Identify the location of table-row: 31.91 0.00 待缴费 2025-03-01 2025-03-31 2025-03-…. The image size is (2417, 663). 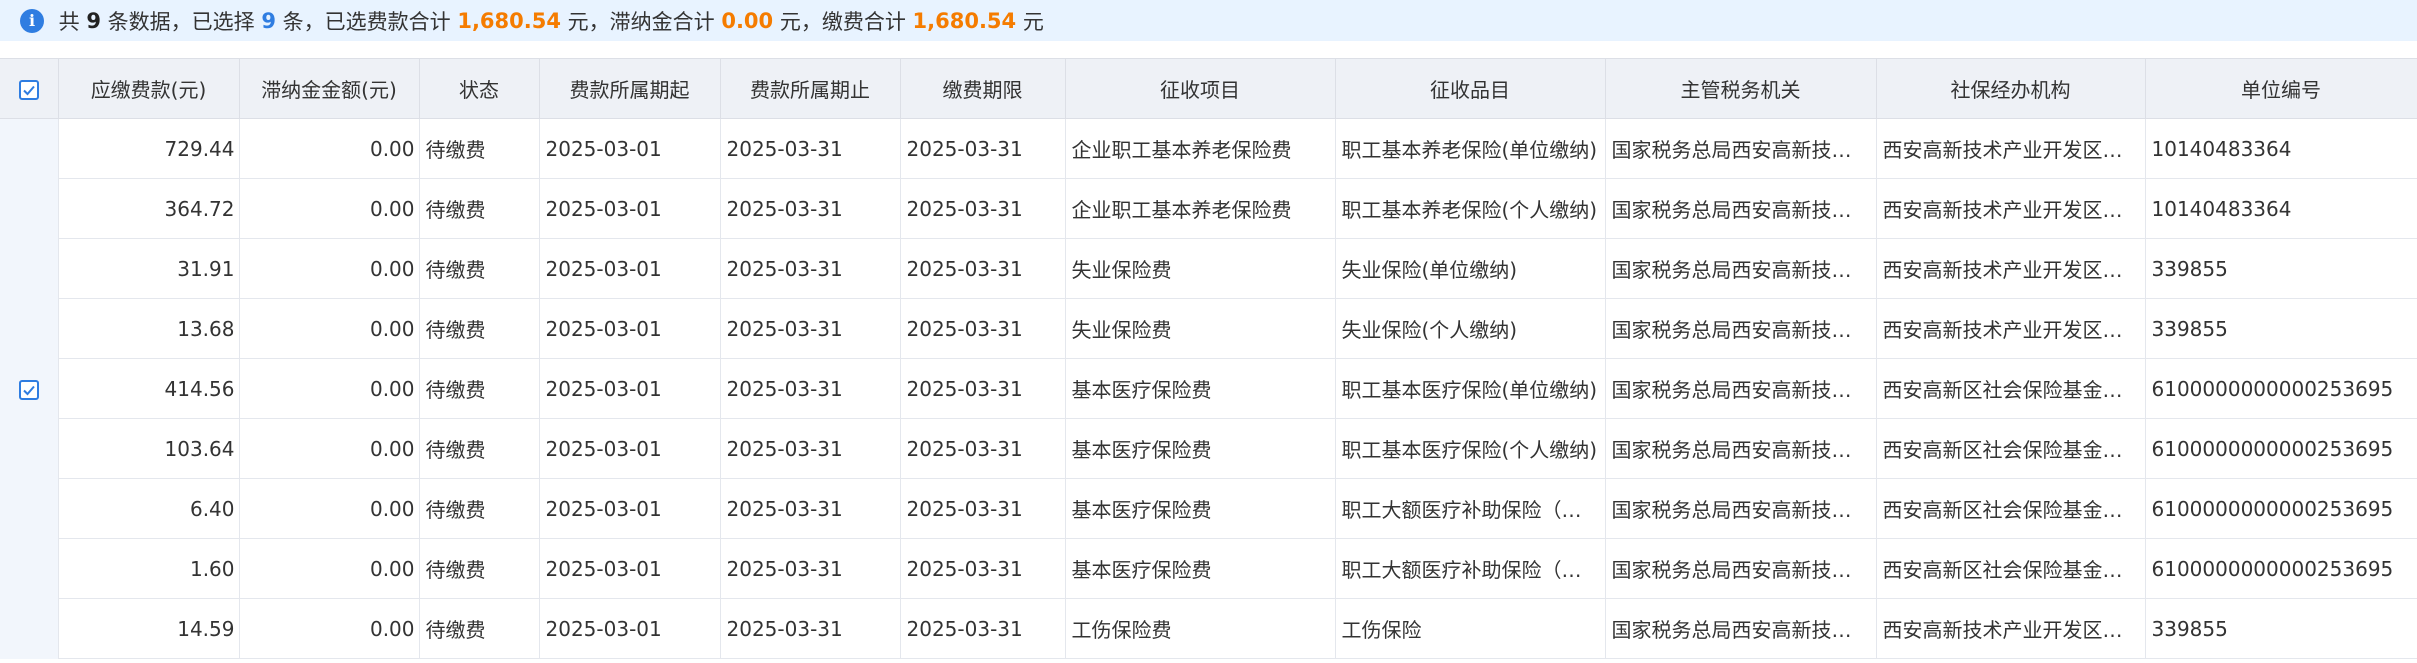
(1208, 268).